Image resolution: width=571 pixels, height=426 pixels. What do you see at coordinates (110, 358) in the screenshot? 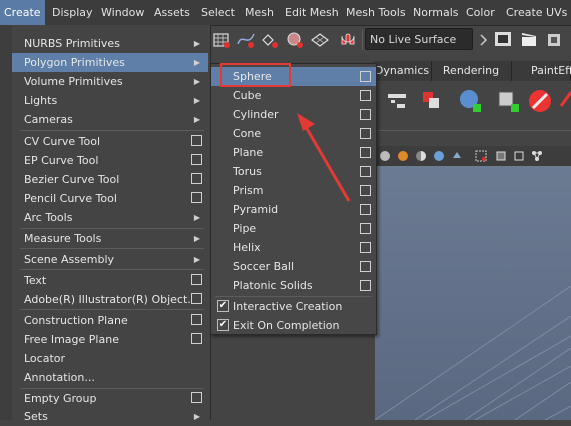
I see `menu-item-locator: Locator` at bounding box center [110, 358].